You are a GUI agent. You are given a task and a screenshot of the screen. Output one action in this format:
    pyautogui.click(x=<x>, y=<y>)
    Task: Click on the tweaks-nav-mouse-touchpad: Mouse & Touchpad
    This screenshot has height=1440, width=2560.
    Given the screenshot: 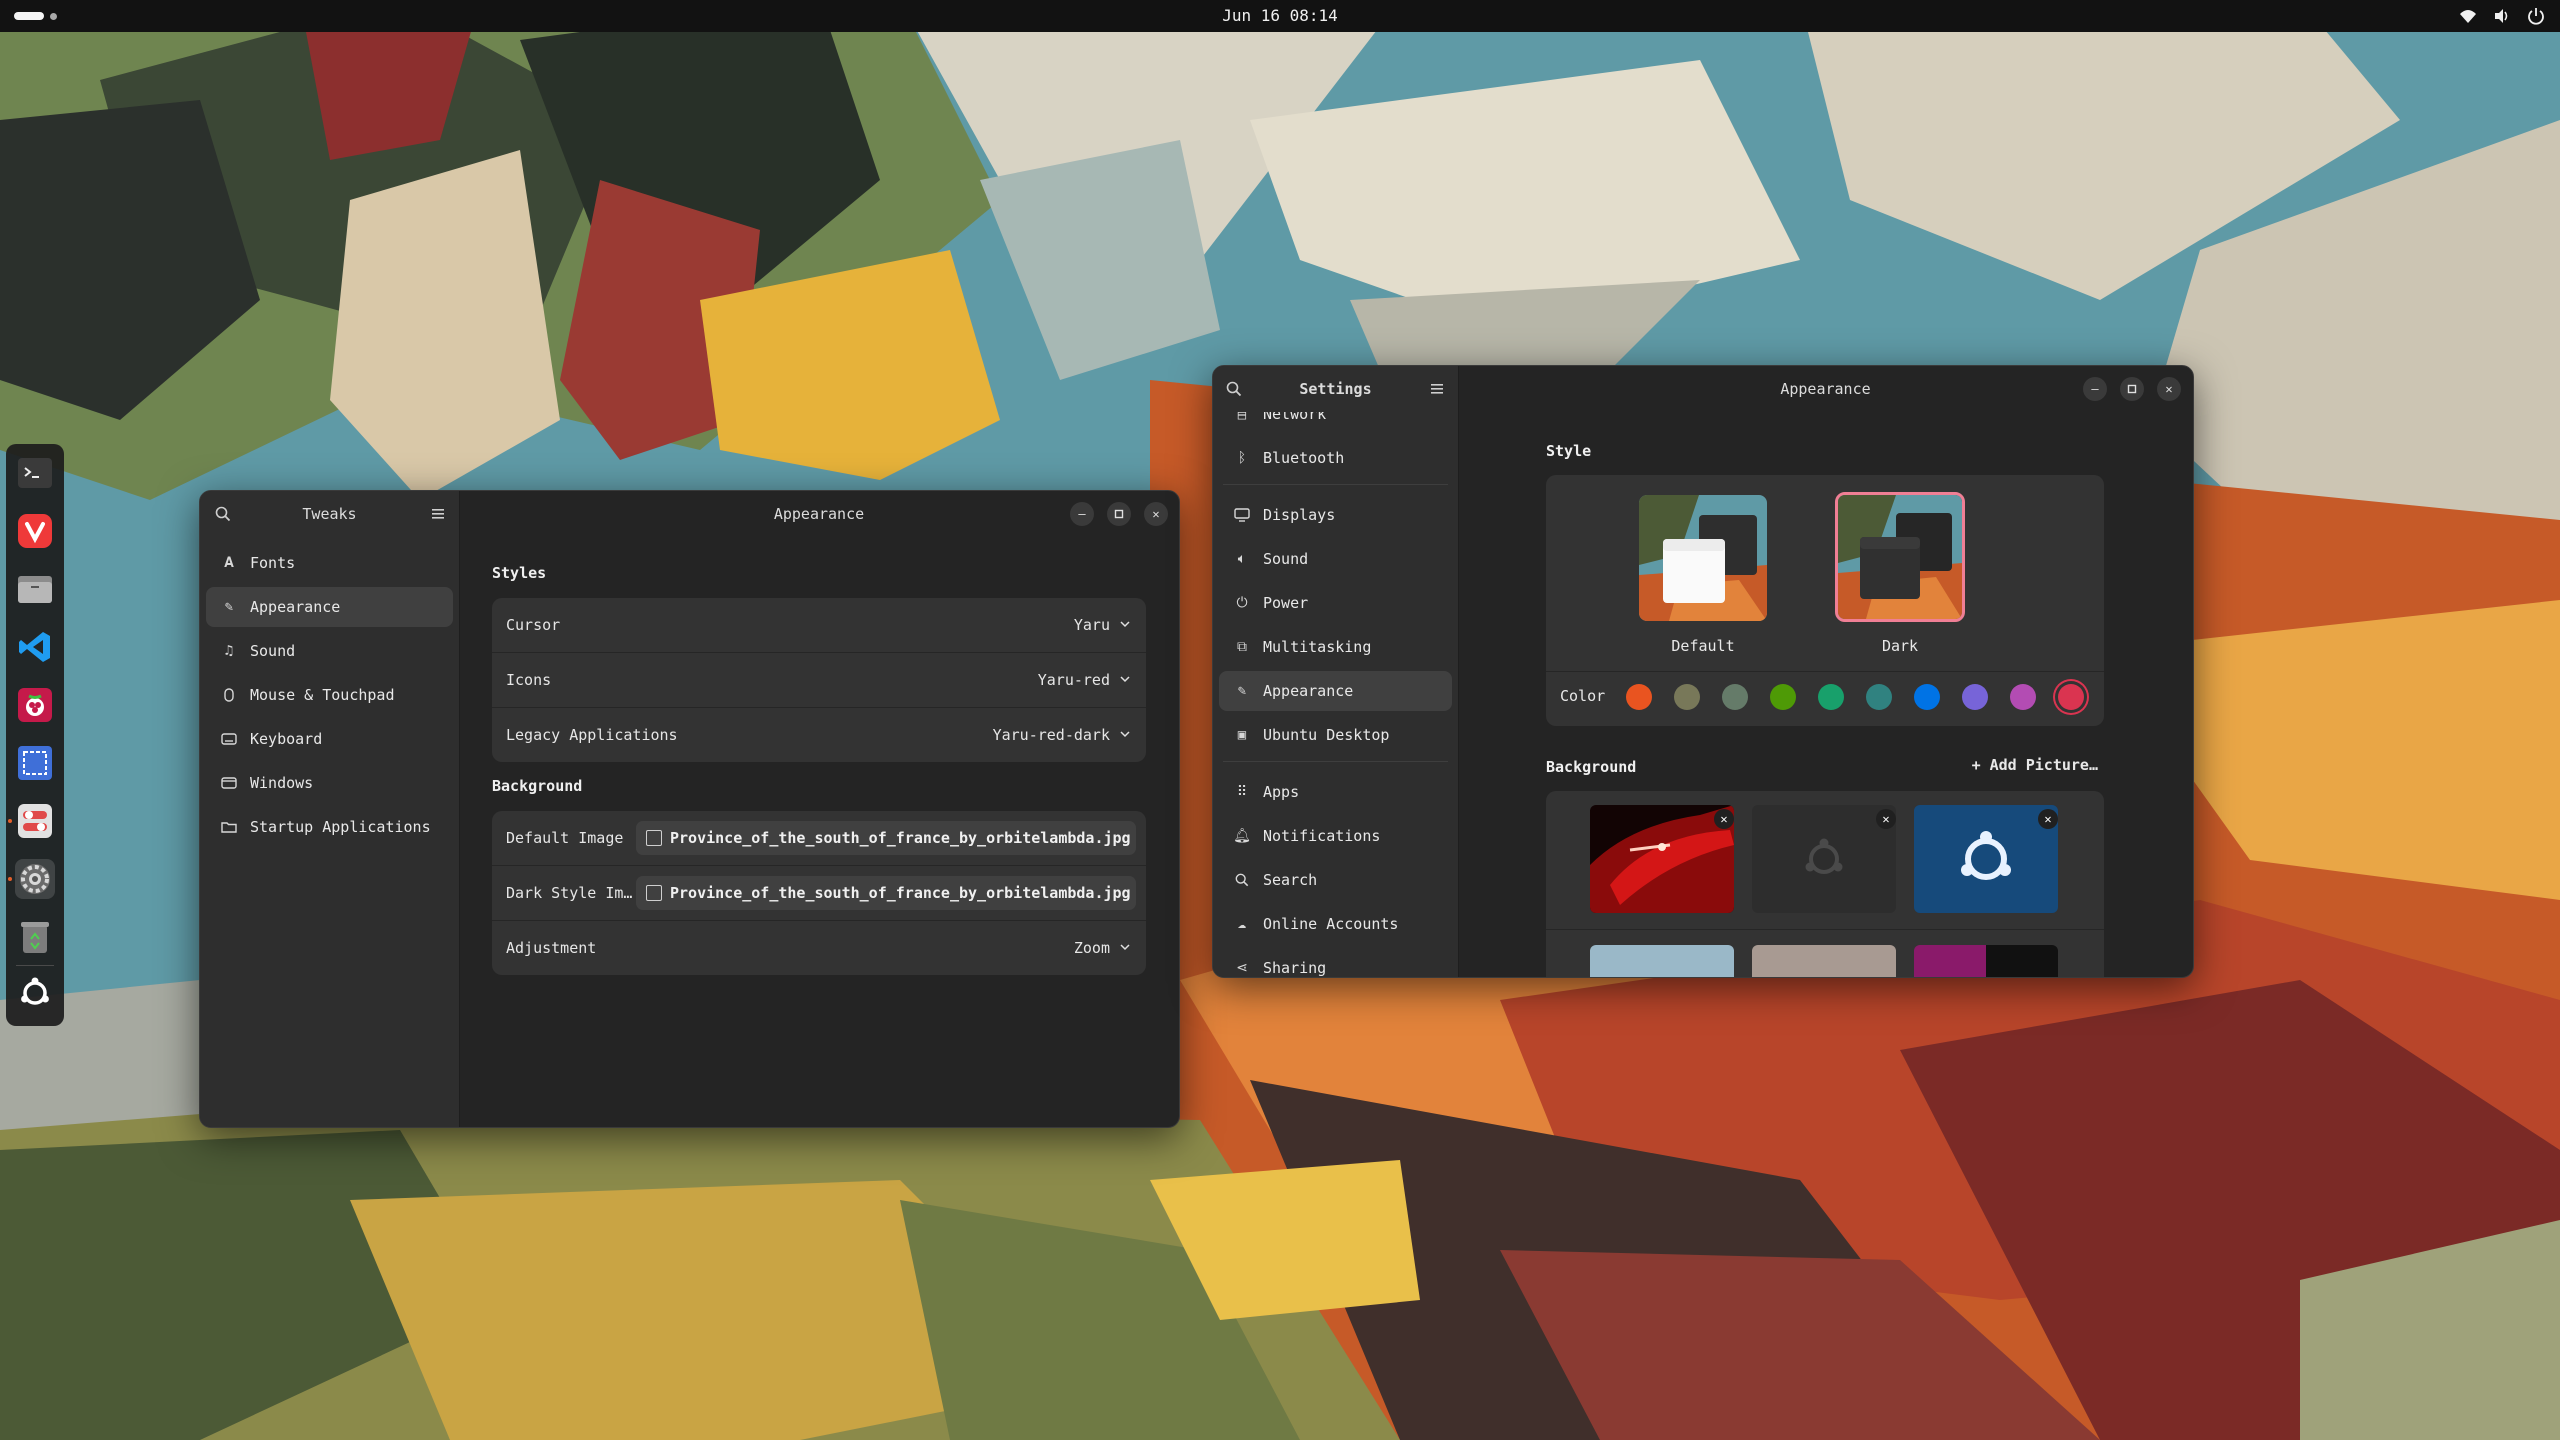 What is the action you would take?
    pyautogui.click(x=329, y=695)
    